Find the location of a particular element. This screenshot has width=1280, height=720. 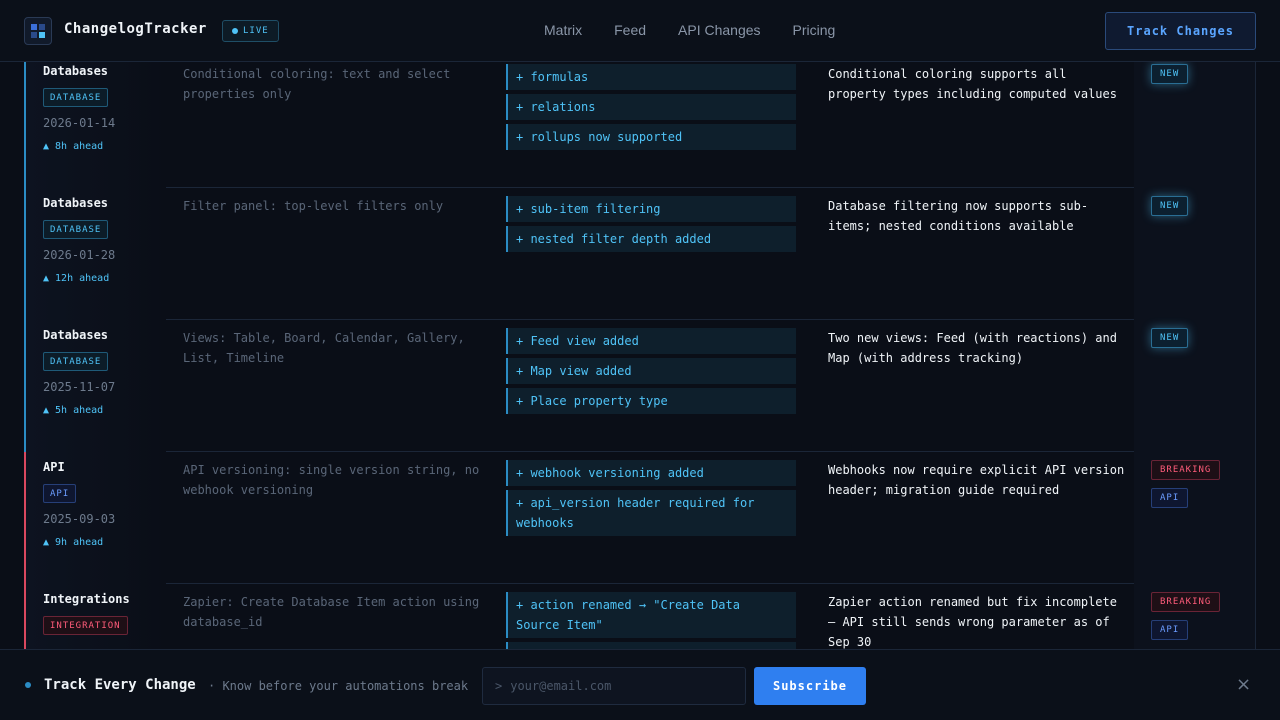

change-item: + formulas is located at coordinates (651, 77).